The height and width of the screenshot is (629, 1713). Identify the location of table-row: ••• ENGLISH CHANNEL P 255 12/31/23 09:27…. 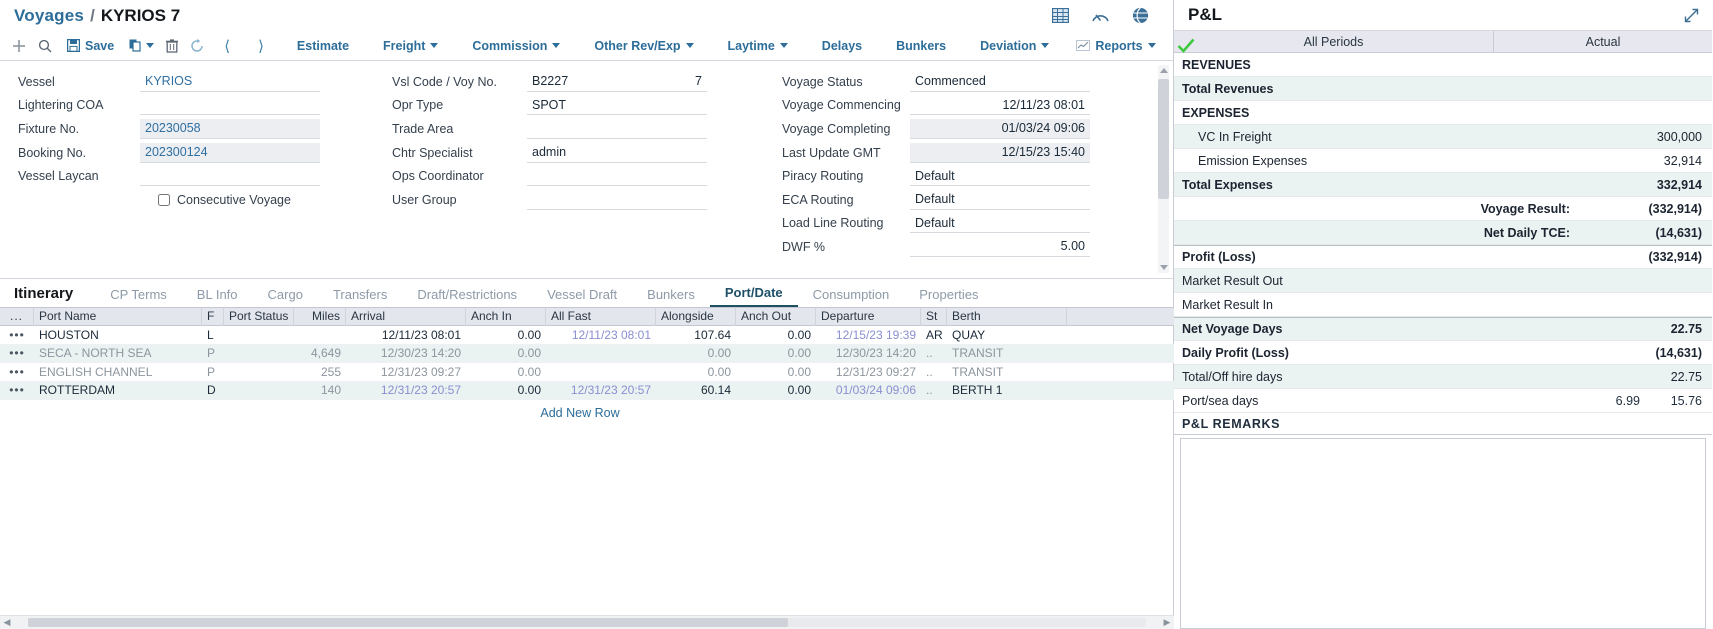
(587, 372).